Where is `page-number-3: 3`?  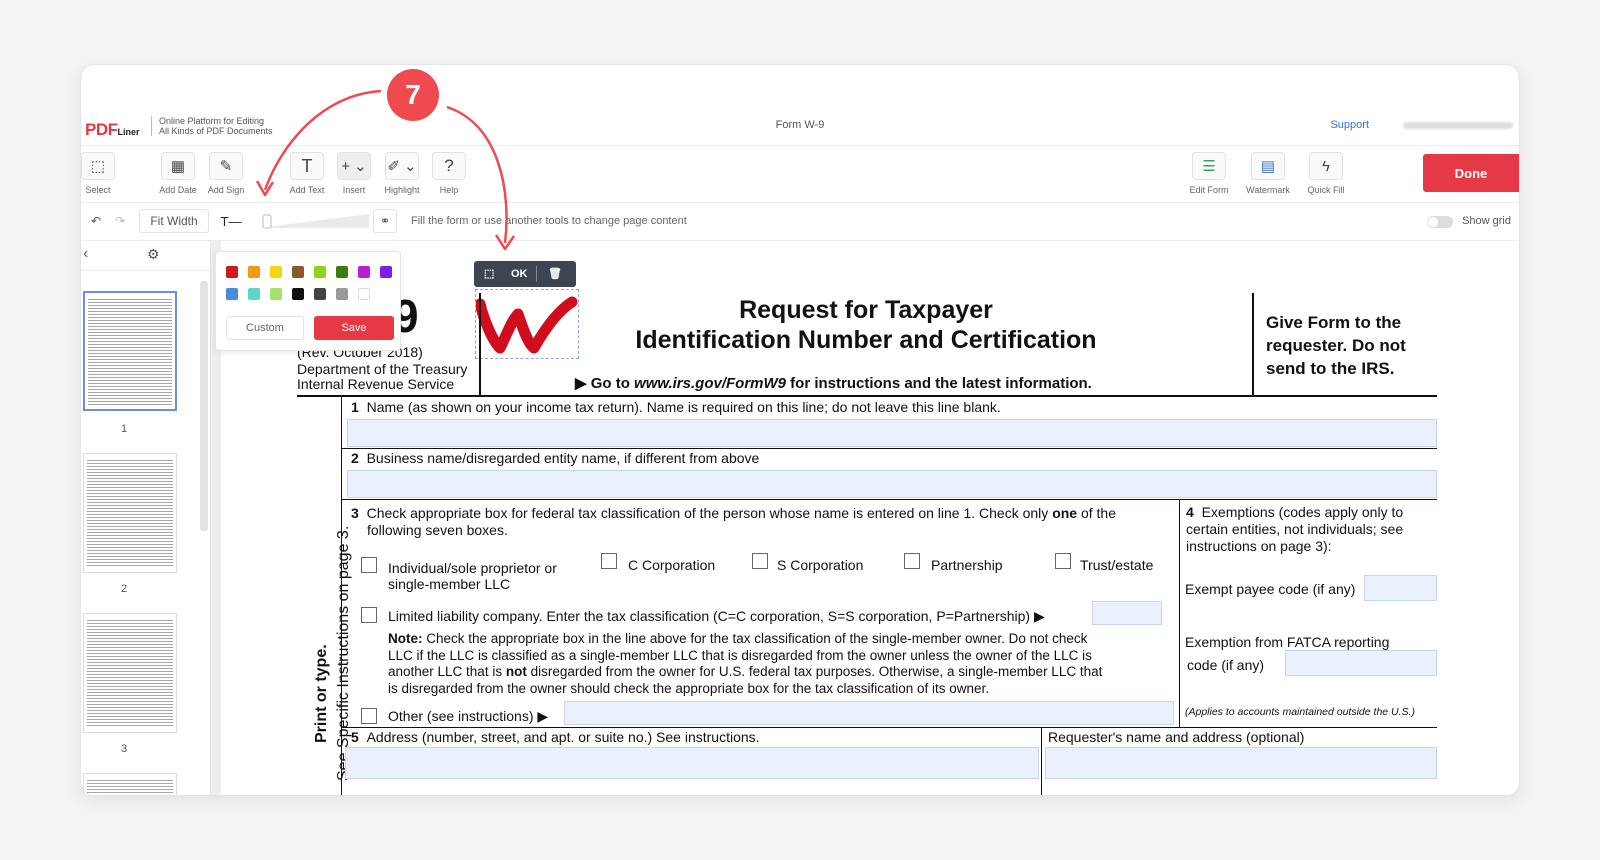
page-number-3: 3 is located at coordinates (124, 749).